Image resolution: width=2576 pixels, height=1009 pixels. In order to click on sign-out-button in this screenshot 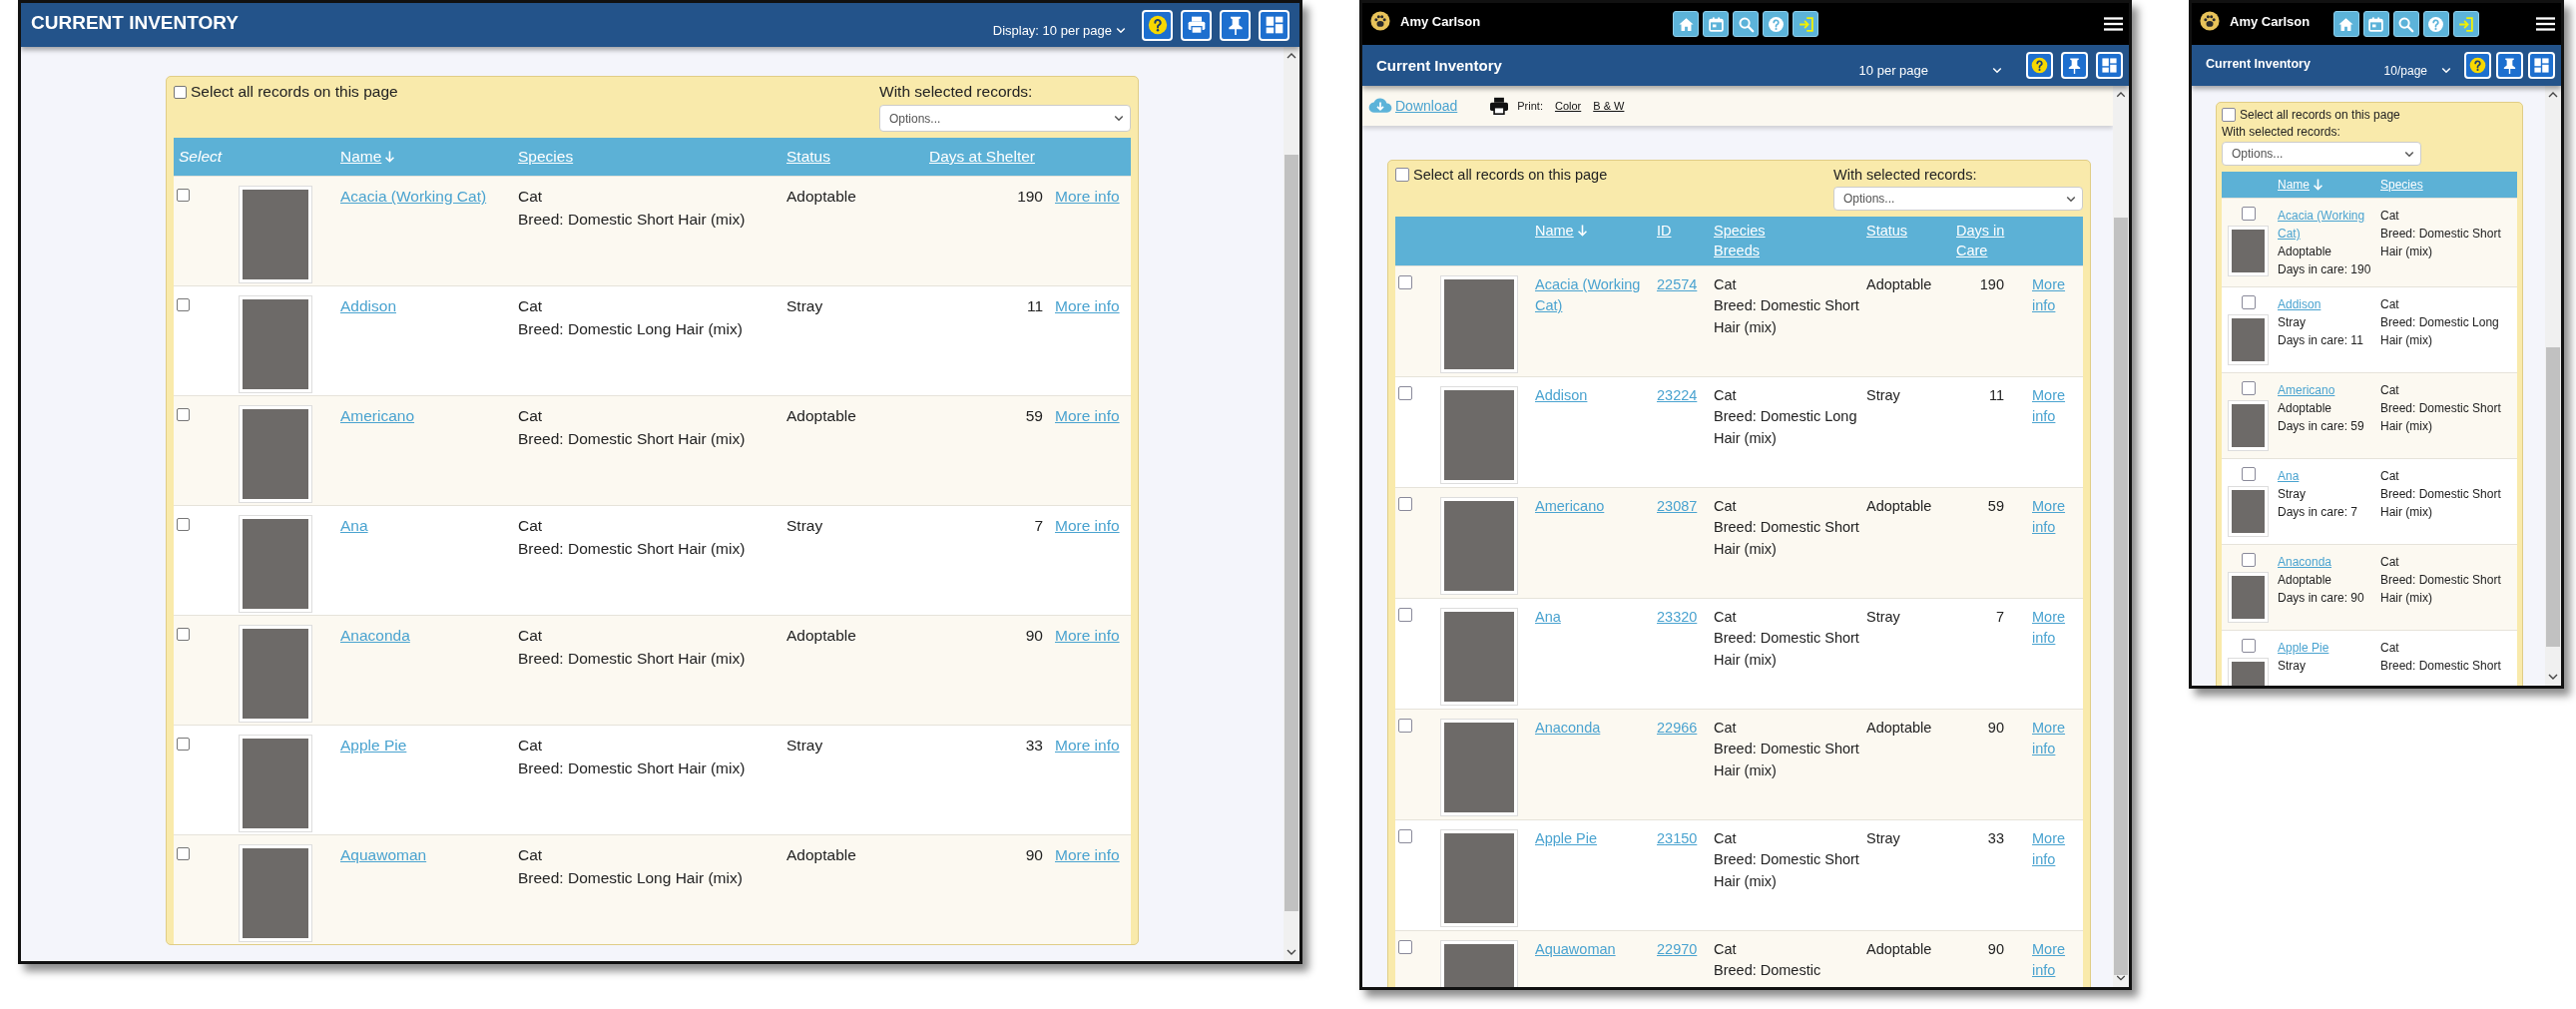, I will do `click(2466, 24)`.